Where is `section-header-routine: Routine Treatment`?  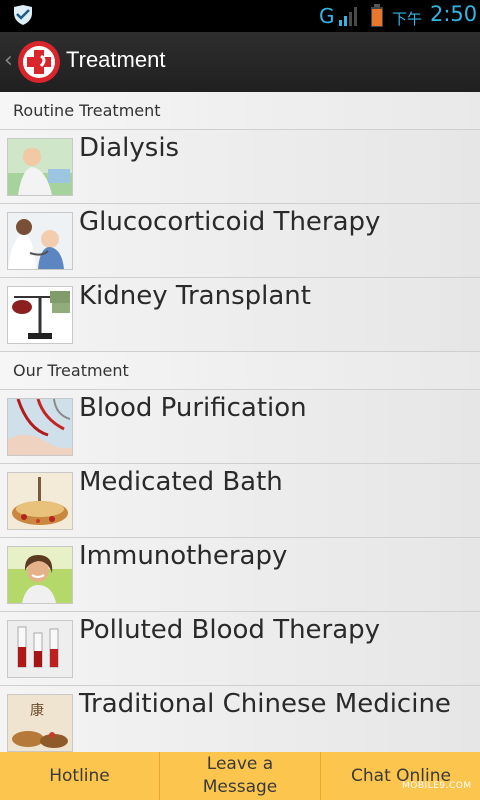
section-header-routine: Routine Treatment is located at coordinates (240, 111).